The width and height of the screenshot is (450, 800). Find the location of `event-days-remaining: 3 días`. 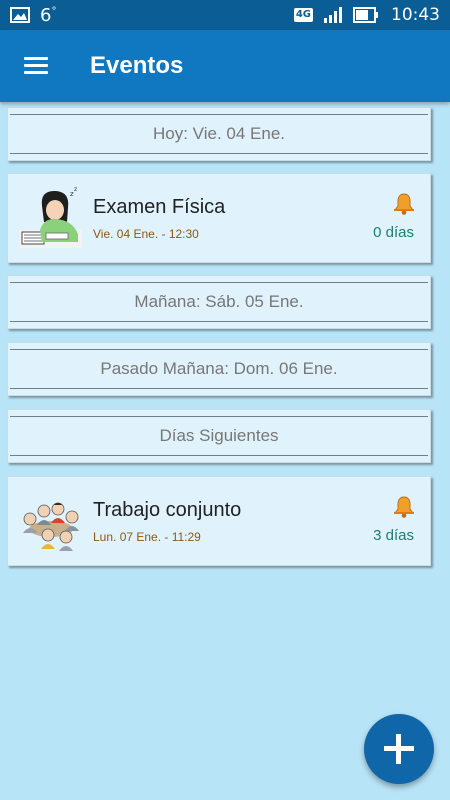

event-days-remaining: 3 días is located at coordinates (393, 535).